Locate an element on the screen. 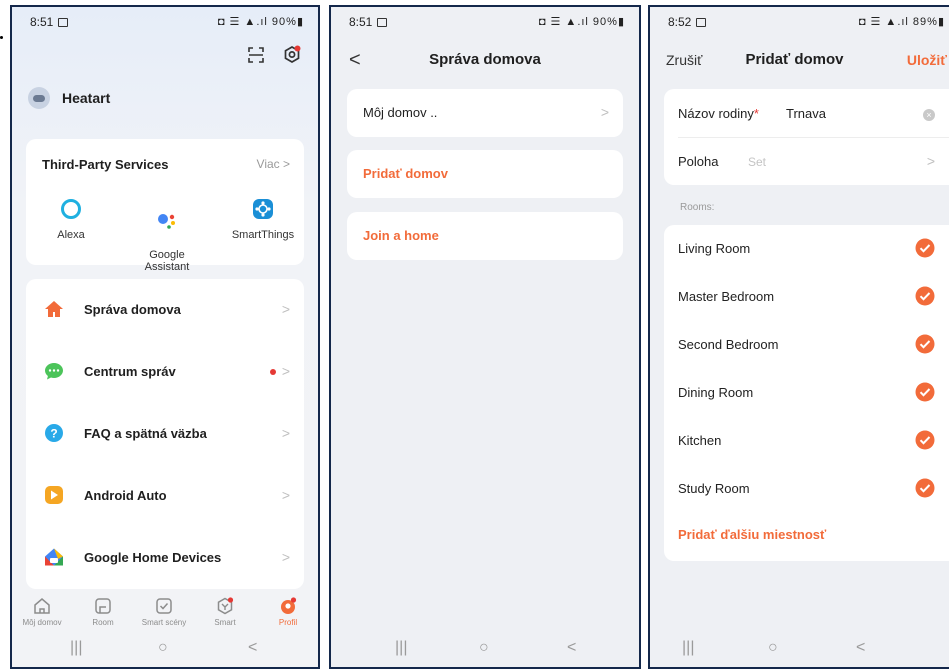  tab-home: Môj domov is located at coordinates (42, 612).